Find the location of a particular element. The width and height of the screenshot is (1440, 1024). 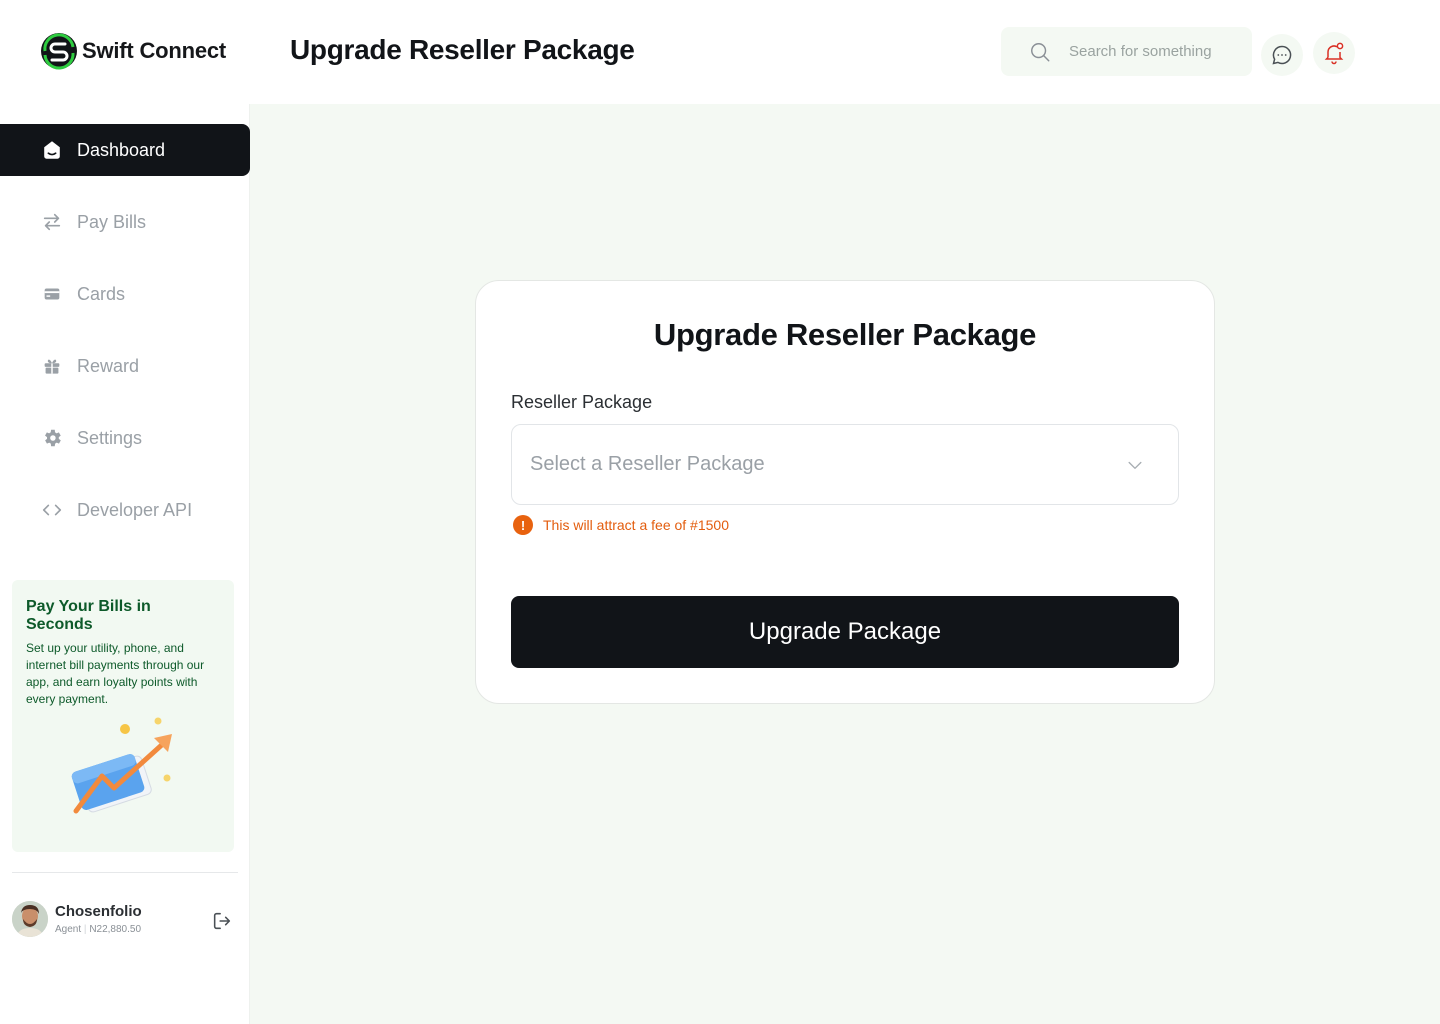

logout-icon is located at coordinates (222, 921).